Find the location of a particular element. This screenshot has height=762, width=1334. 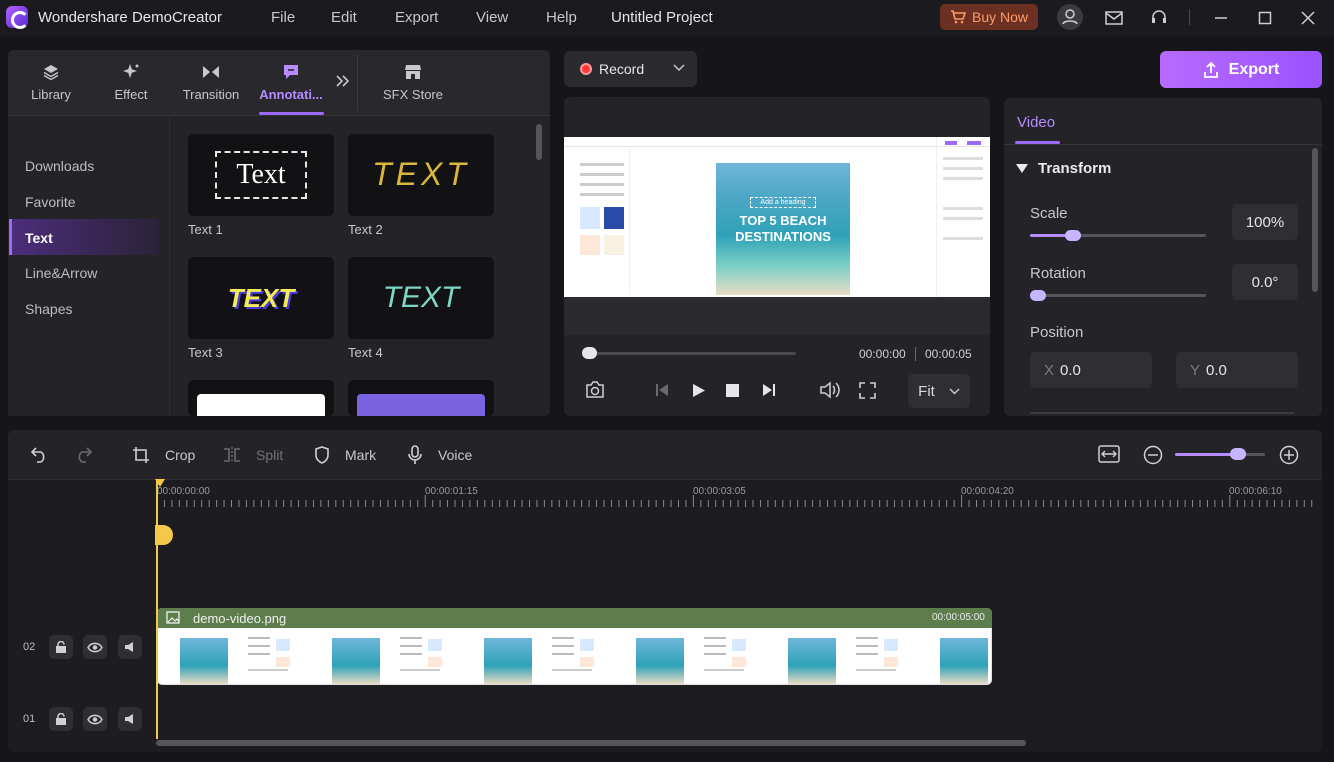

next-frame-icon is located at coordinates (768, 390).